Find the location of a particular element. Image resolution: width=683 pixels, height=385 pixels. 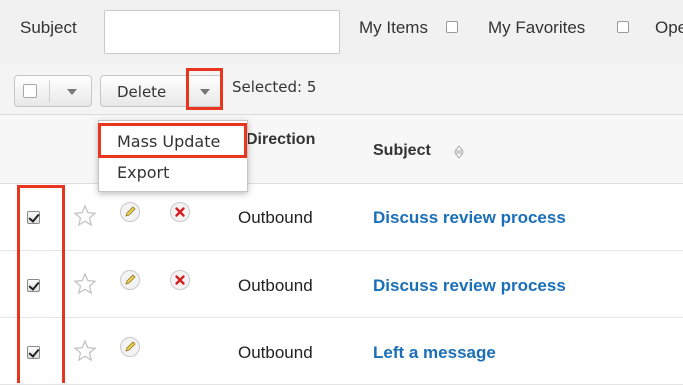

menu-item-mass-update: Mass Update is located at coordinates (168, 141).